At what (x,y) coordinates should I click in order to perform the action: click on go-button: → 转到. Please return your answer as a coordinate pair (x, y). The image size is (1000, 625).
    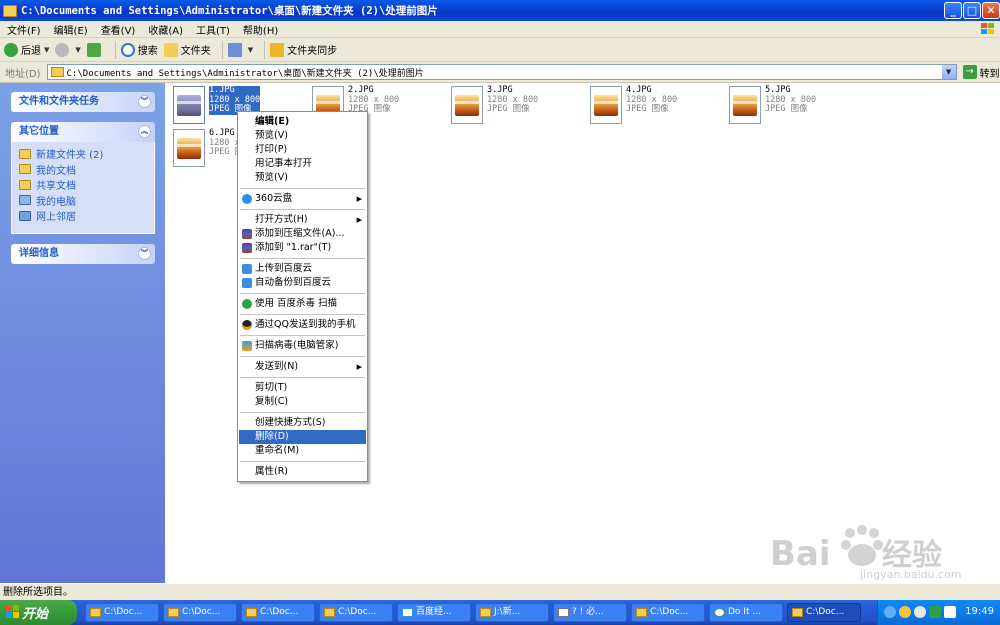
    Looking at the image, I should click on (981, 72).